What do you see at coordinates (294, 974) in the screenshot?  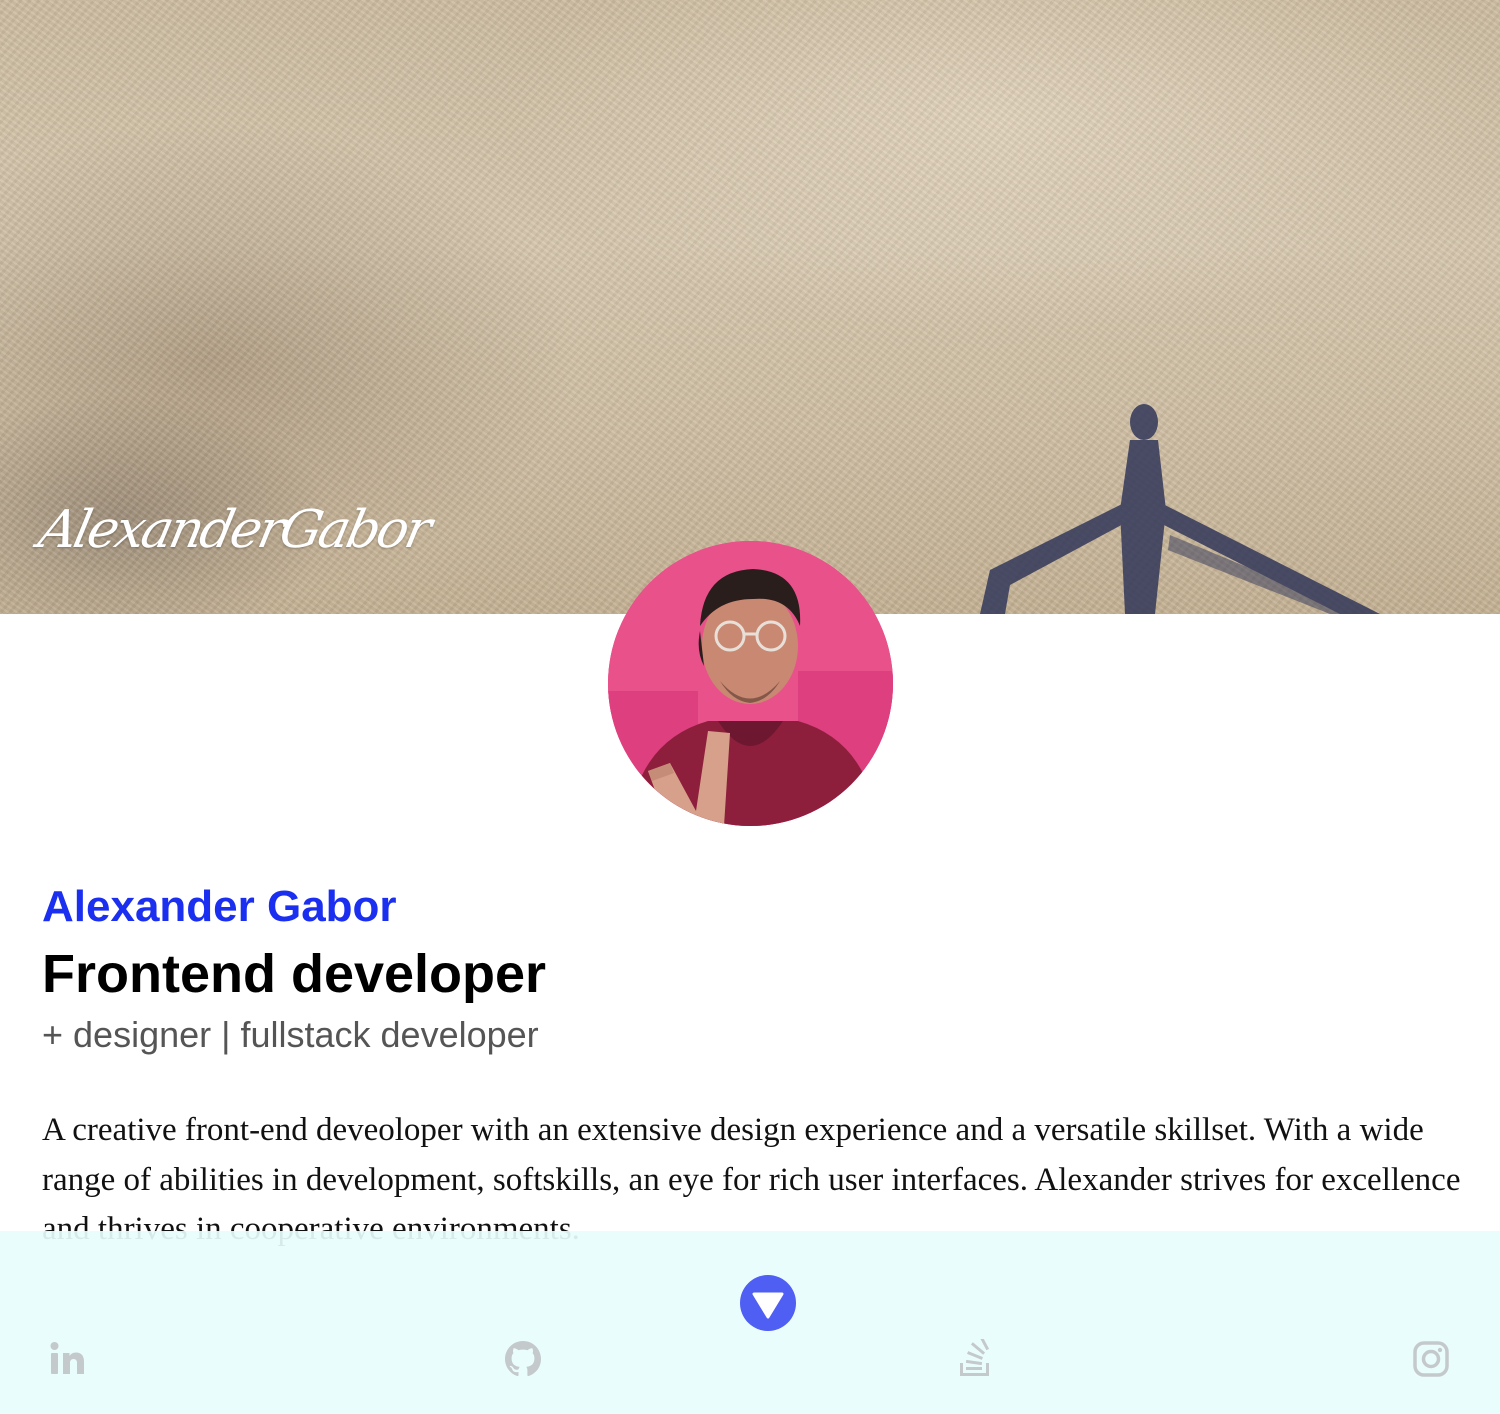 I see `profile-title: Frontend developer` at bounding box center [294, 974].